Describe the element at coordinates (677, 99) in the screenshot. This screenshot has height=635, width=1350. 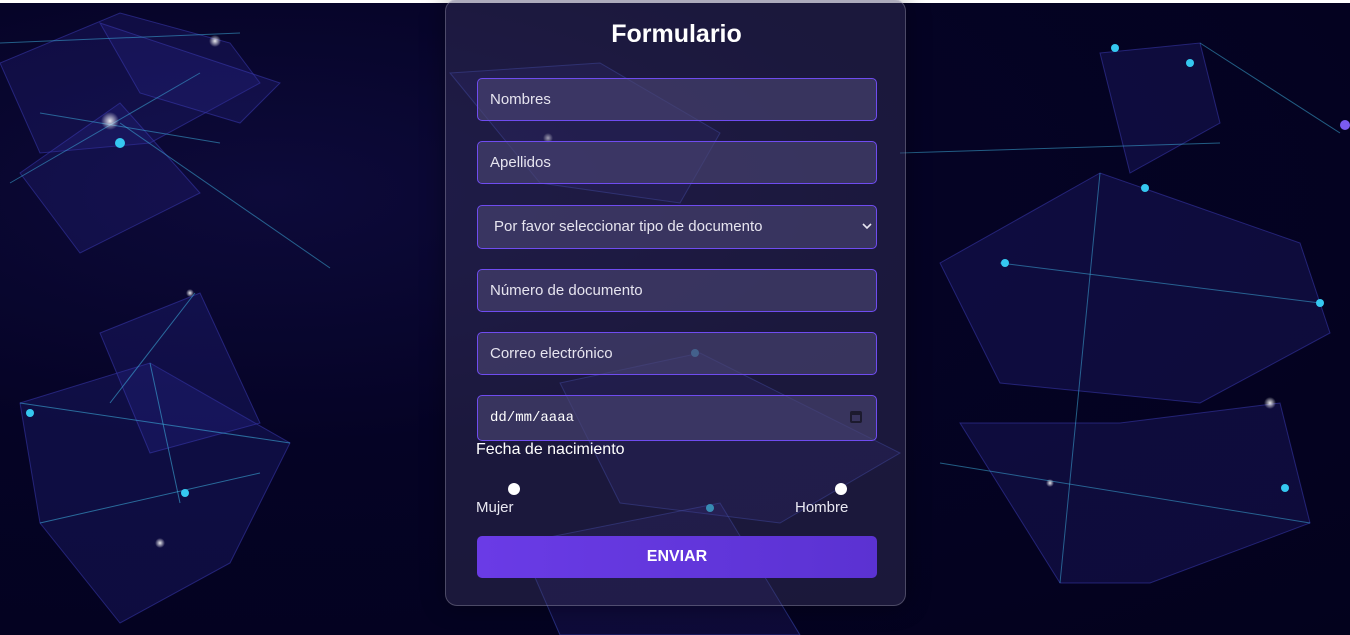
I see `nombres-input: Nombres` at that location.